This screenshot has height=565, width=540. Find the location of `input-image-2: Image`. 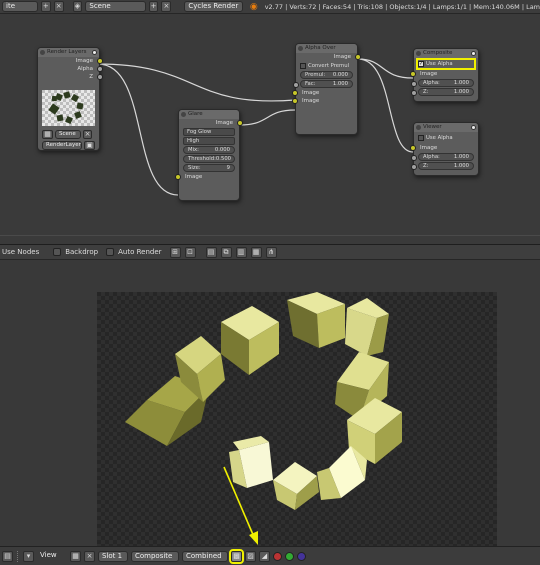

input-image-2: Image is located at coordinates (324, 101).